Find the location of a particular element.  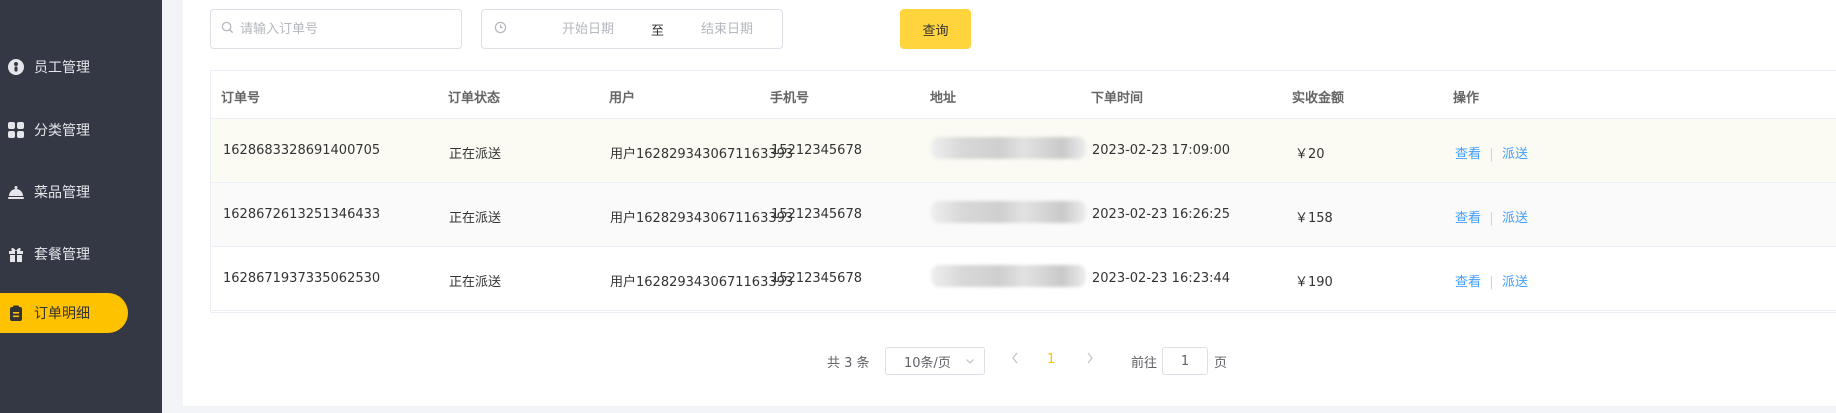

order-search-input is located at coordinates (336, 29).